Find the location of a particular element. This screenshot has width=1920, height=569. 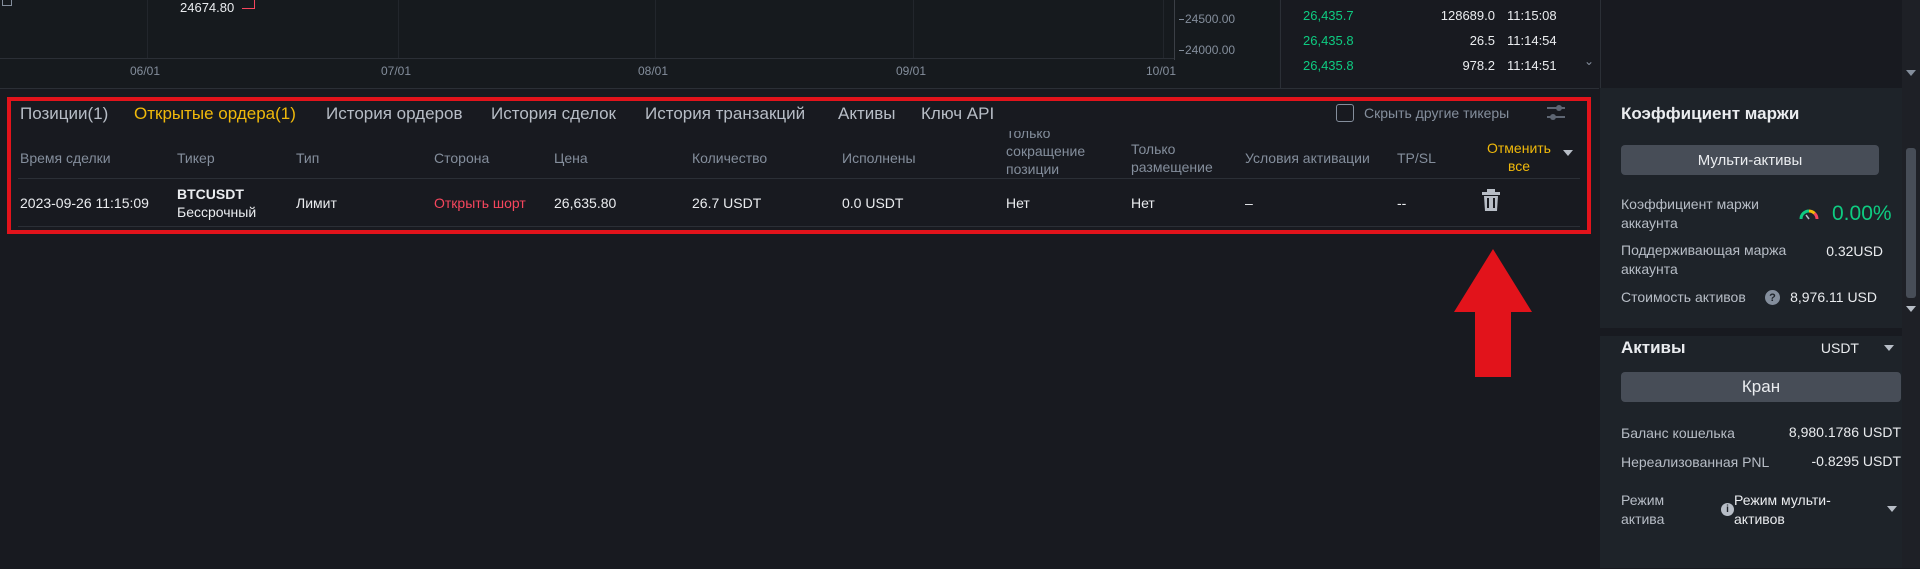

divider is located at coordinates (799, 226).